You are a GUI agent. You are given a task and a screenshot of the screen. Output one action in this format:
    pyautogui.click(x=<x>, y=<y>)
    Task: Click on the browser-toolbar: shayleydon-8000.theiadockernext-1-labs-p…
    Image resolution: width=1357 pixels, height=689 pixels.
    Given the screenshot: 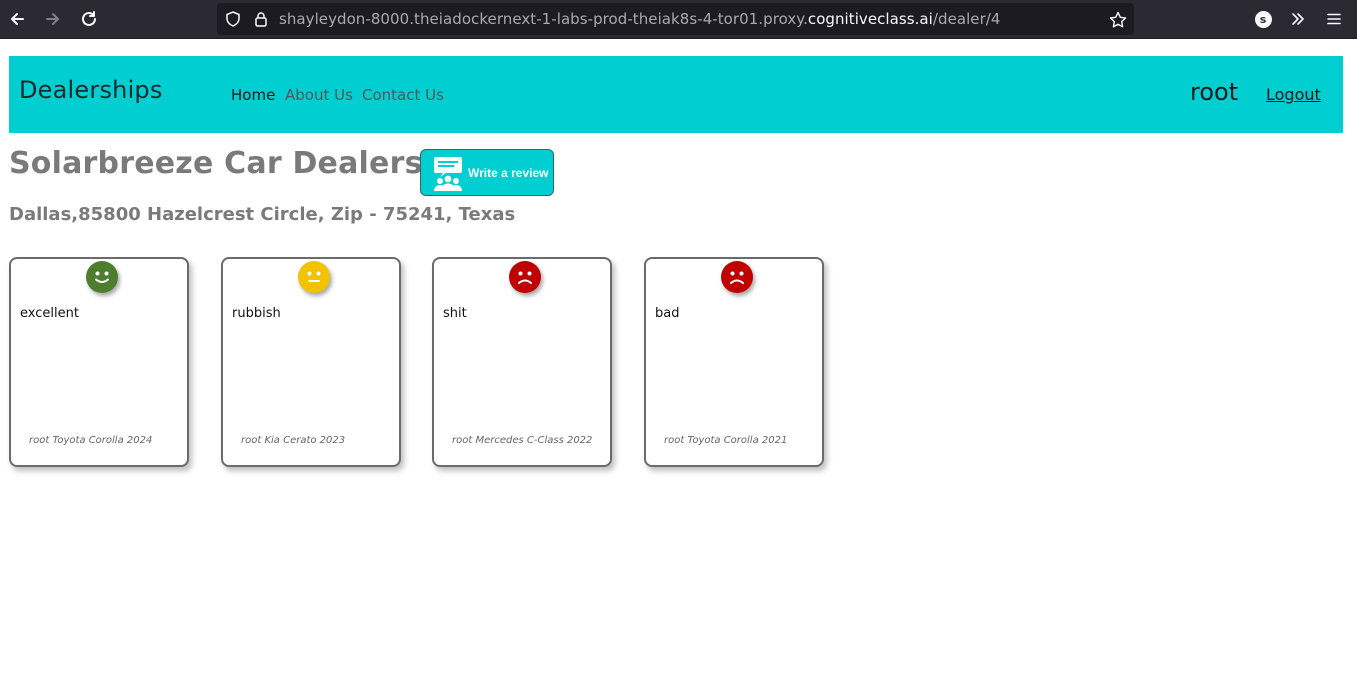 What is the action you would take?
    pyautogui.click(x=678, y=19)
    